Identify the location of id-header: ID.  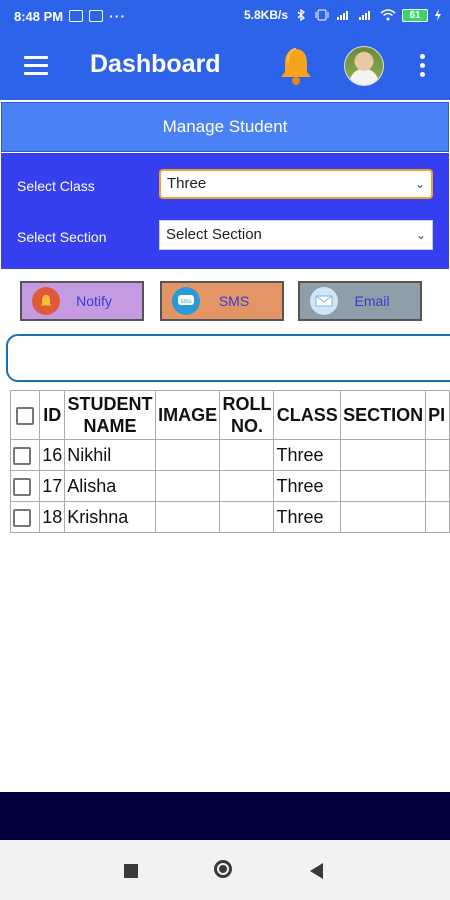
(52, 415).